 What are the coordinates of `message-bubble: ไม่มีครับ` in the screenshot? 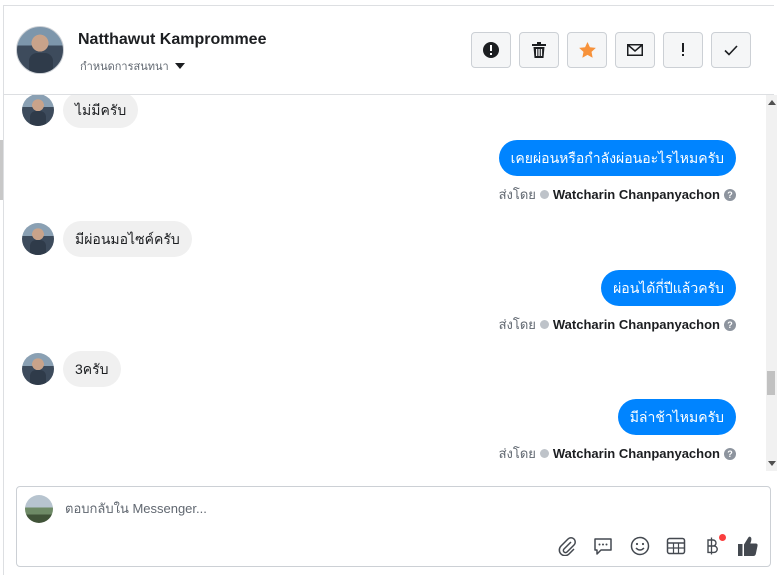 It's located at (101, 111).